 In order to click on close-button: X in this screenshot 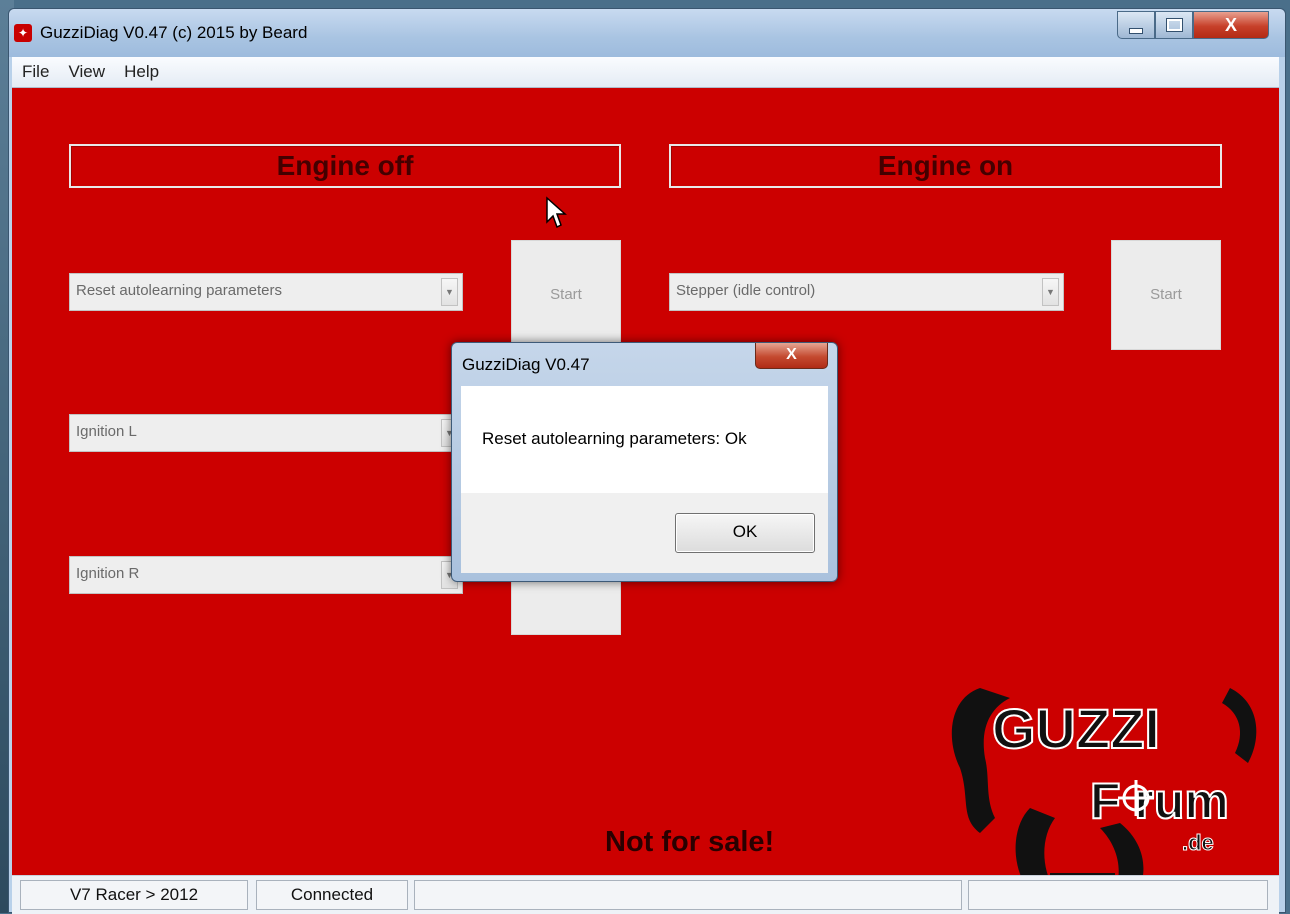, I will do `click(1231, 25)`.